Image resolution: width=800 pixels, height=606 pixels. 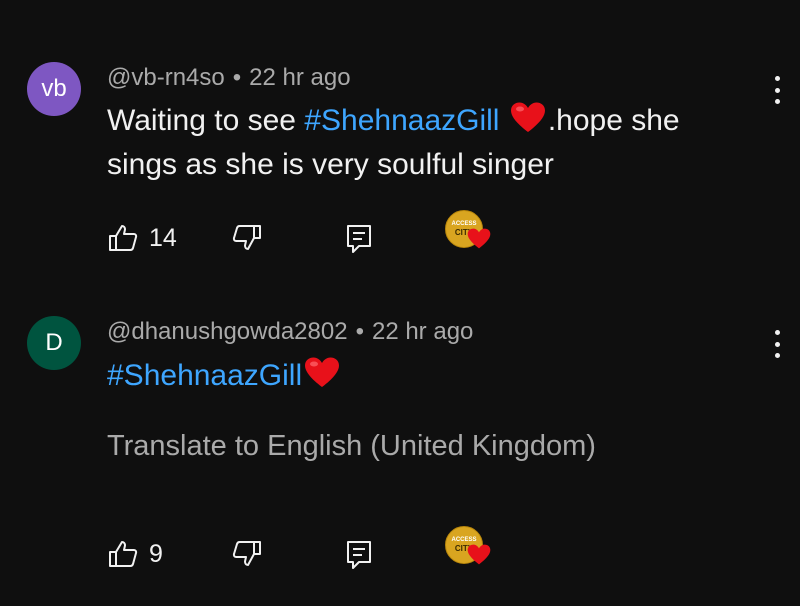 I want to click on avatar: vb, so click(x=54, y=89).